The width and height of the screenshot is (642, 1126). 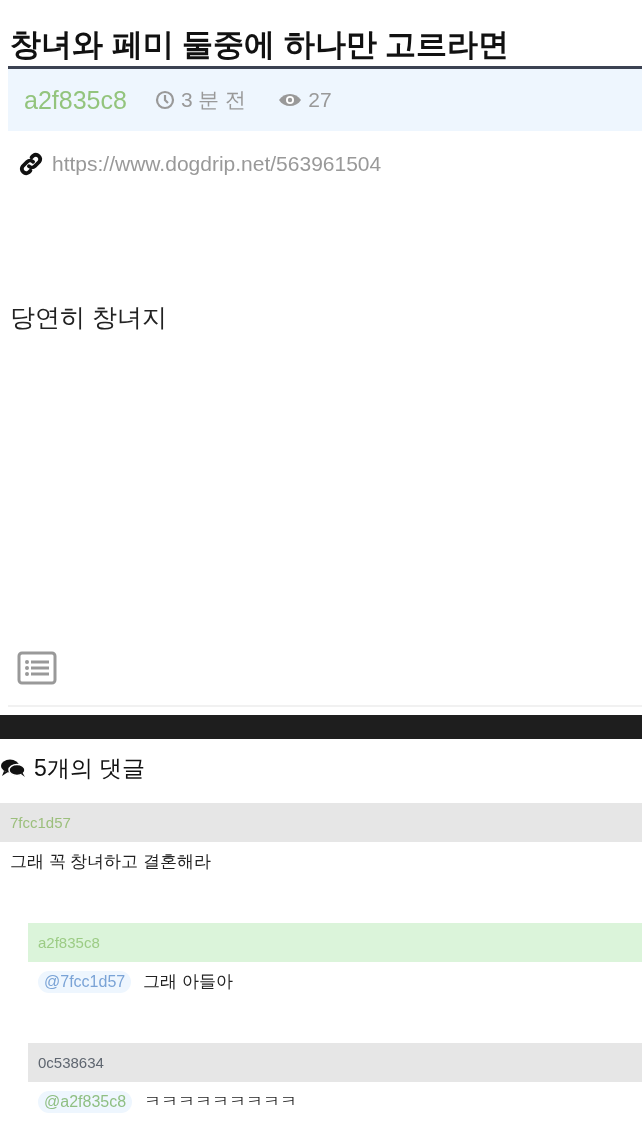 What do you see at coordinates (85, 1101) in the screenshot?
I see `mention-tag: @a2f835c8` at bounding box center [85, 1101].